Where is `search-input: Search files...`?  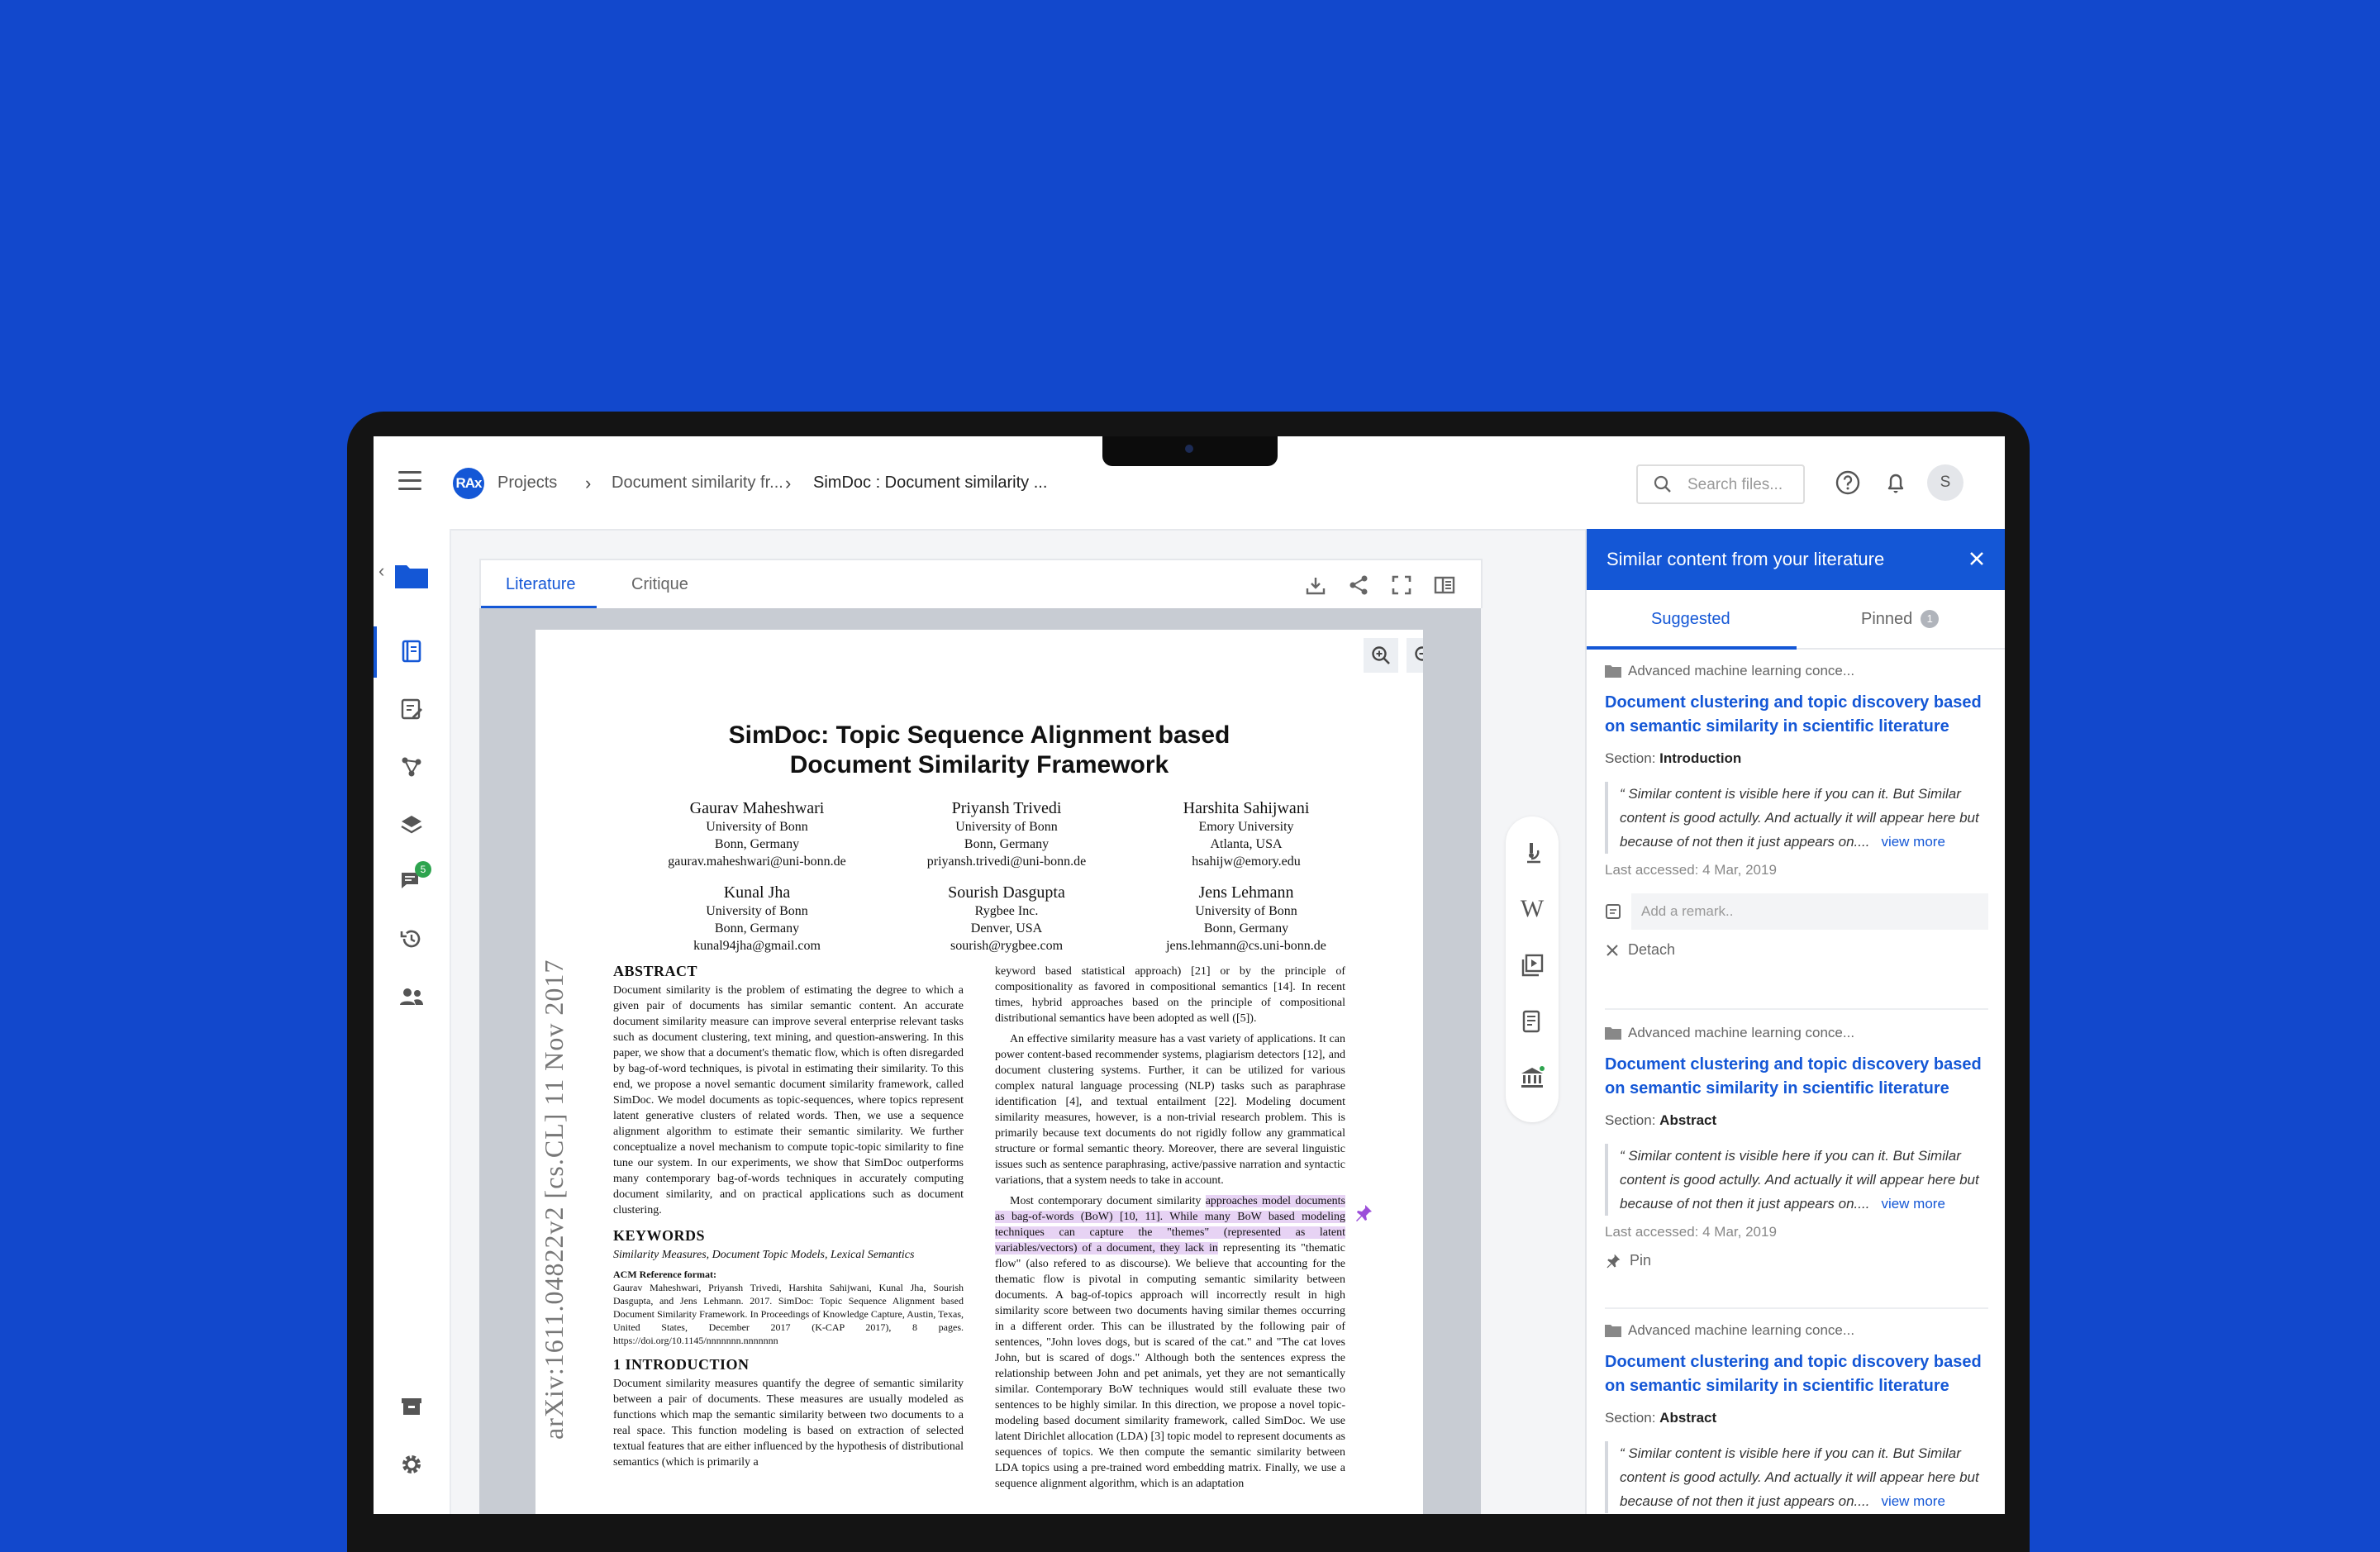 search-input: Search files... is located at coordinates (1720, 484).